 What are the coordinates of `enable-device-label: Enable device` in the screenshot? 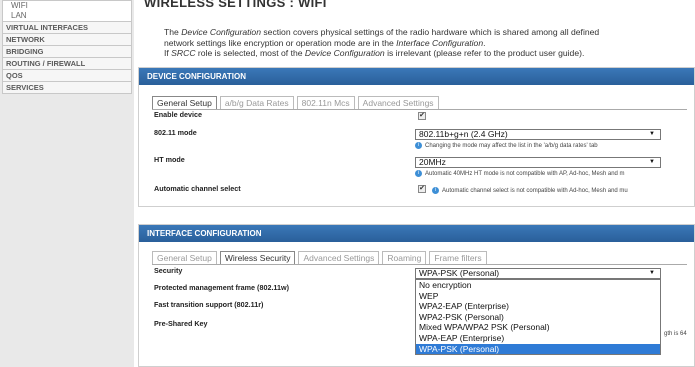 It's located at (178, 114).